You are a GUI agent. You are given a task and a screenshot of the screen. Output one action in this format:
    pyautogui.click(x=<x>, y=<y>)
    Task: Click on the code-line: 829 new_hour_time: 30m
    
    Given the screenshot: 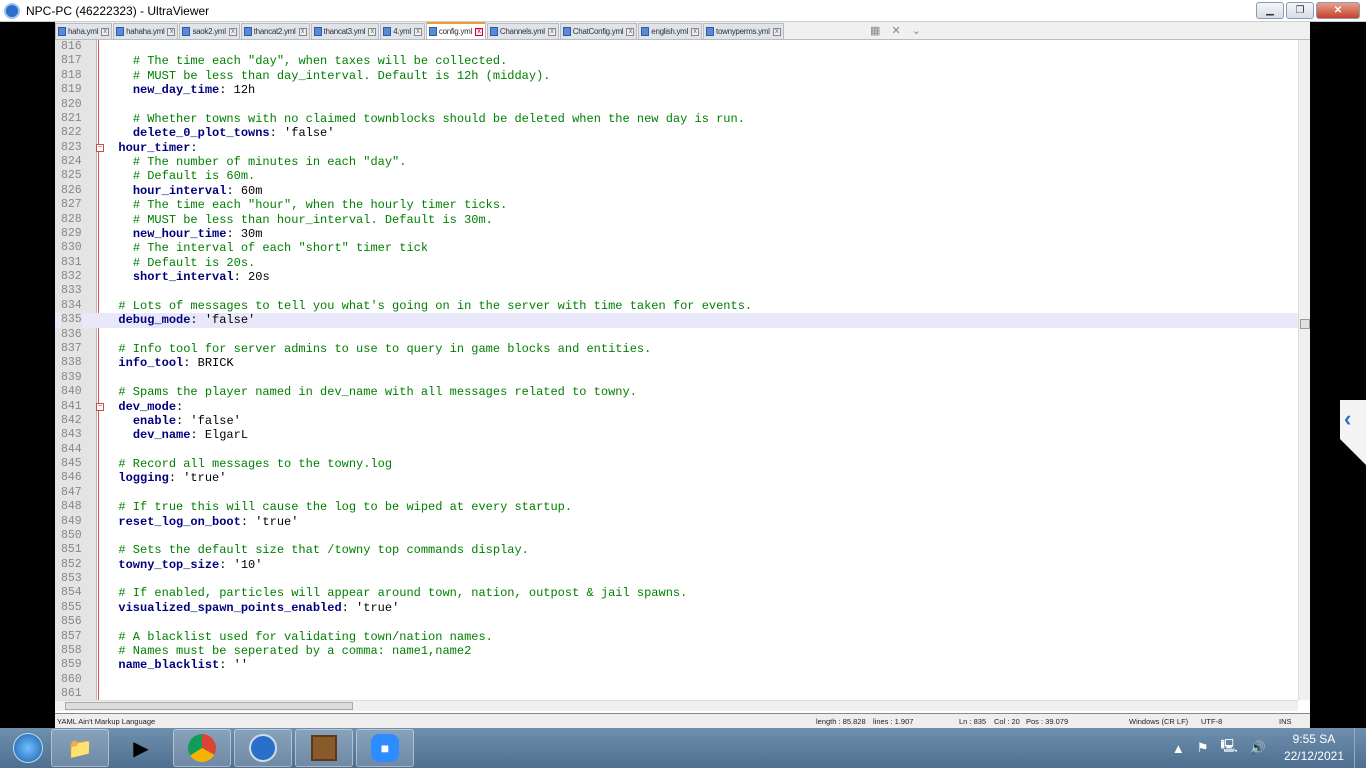 What is the action you would take?
    pyautogui.click(x=162, y=233)
    